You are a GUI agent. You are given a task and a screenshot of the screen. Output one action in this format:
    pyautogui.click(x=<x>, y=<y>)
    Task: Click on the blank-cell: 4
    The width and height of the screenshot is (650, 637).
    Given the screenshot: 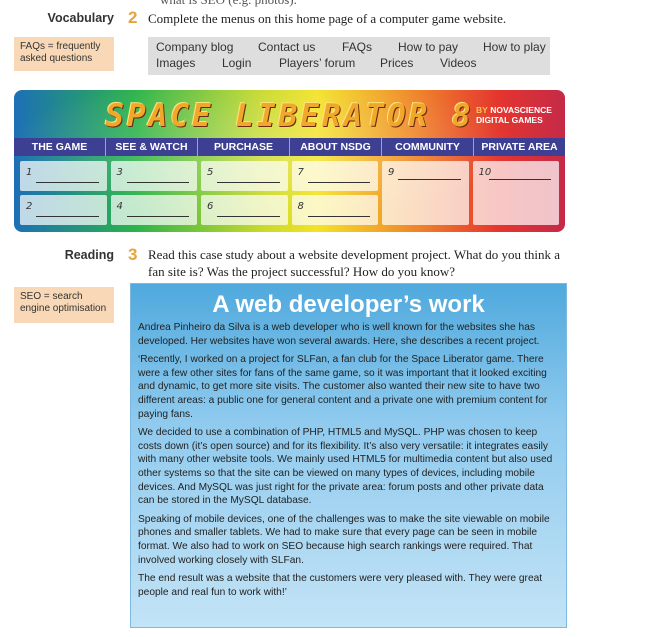 What is the action you would take?
    pyautogui.click(x=153, y=210)
    